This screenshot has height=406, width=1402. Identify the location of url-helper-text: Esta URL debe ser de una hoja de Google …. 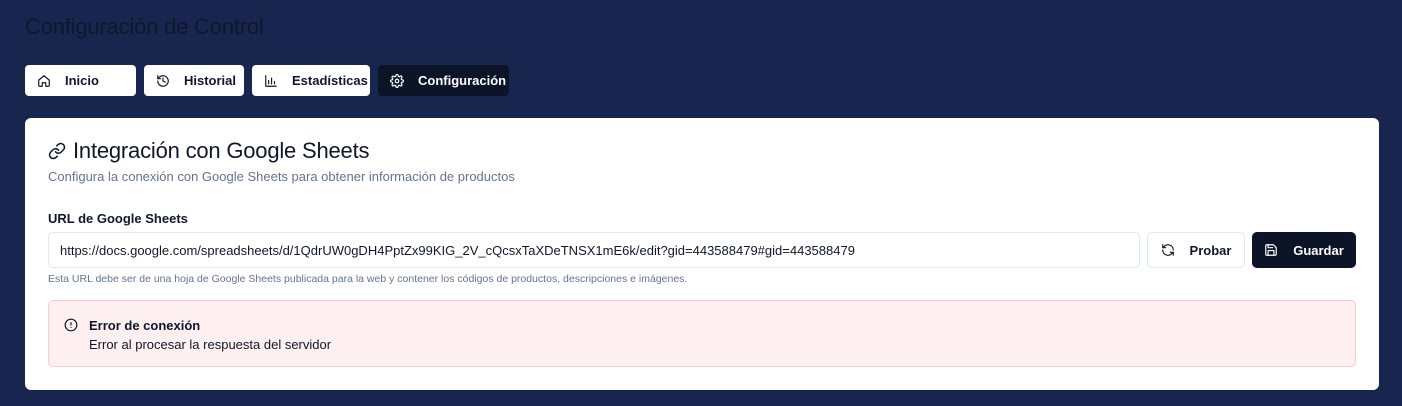
(368, 279).